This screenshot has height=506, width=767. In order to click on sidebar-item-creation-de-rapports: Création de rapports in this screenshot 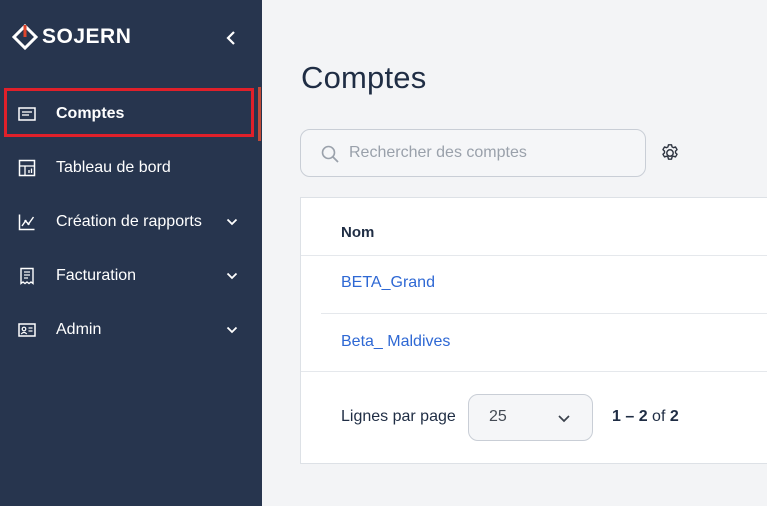, I will do `click(131, 222)`.